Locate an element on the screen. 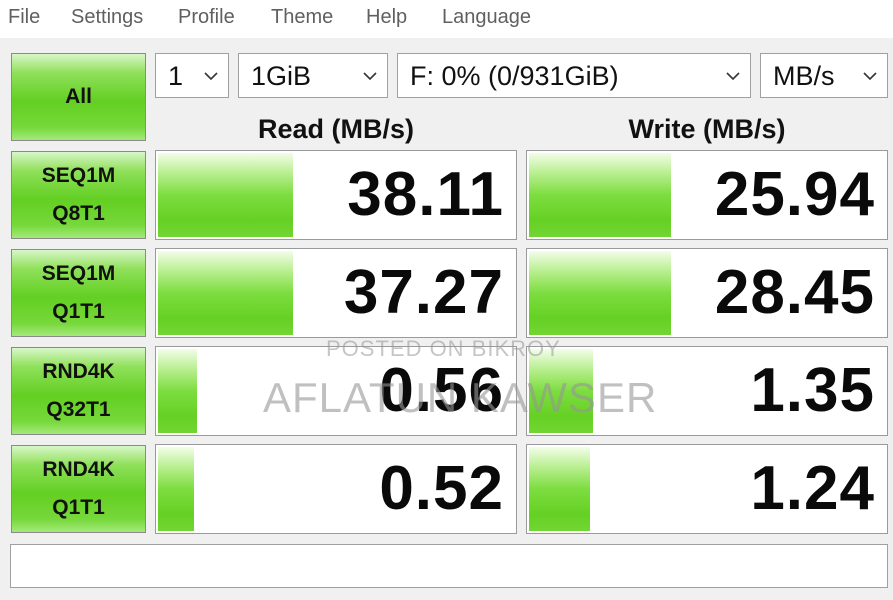 The image size is (893, 600). unit-select: MB/s is located at coordinates (824, 75).